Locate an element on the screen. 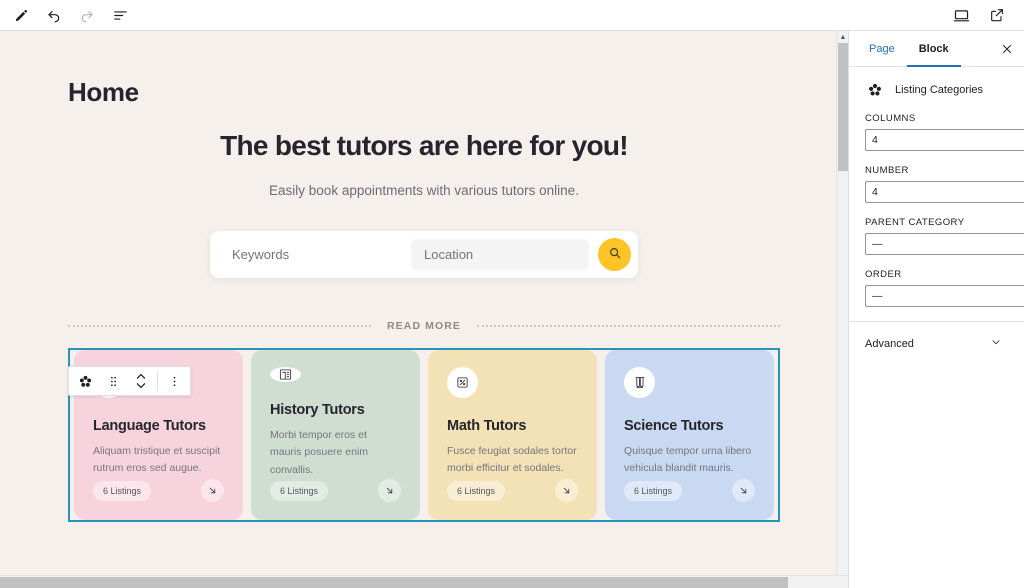 The height and width of the screenshot is (588, 1024). sidebar-tabs: Page Block is located at coordinates (936, 49).